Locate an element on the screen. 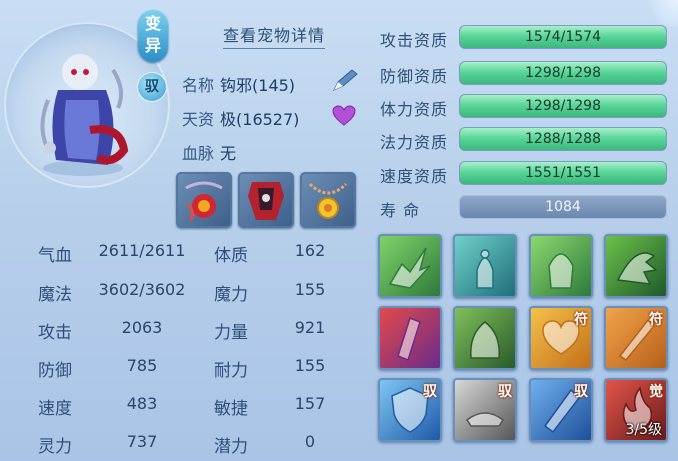  stat-label: 防御 is located at coordinates (55, 371).